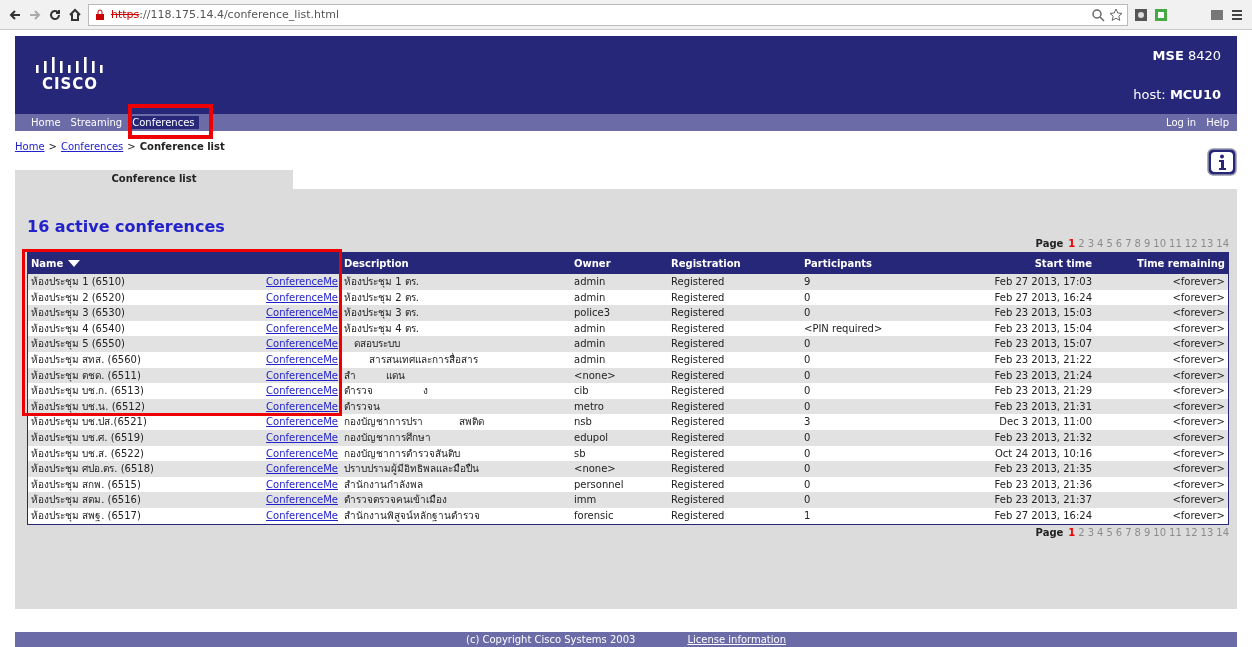  Describe the element at coordinates (456, 263) in the screenshot. I see `column-header: Description` at that location.